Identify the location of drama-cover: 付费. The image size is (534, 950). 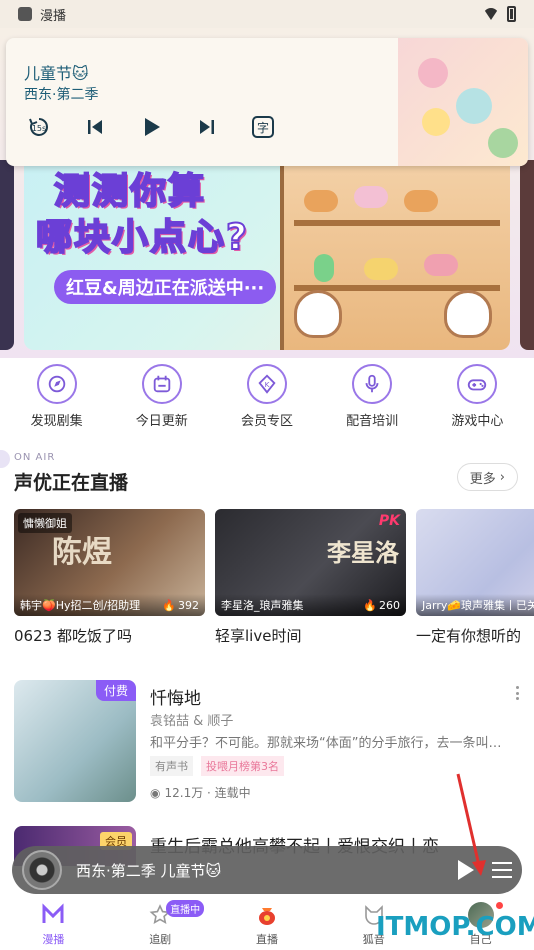
(75, 741).